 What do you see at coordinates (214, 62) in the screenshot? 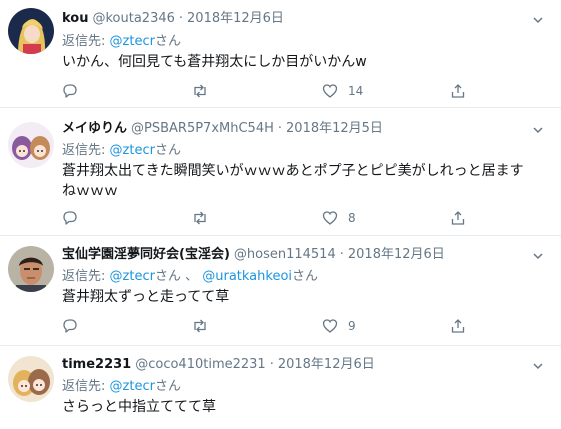
I see `tweet-text: いかん、何回見ても蒼井翔太にしか目がいかんw` at bounding box center [214, 62].